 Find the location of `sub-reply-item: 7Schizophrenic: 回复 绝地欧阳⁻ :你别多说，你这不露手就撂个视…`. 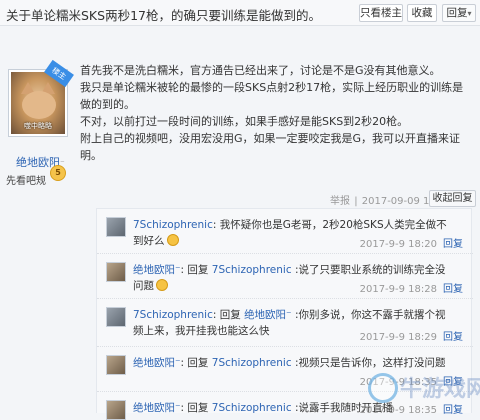

sub-reply-item: 7Schizophrenic: 回复 绝地欧阳⁻ :你别多说，你这不露手就撂个视… is located at coordinates (285, 323).